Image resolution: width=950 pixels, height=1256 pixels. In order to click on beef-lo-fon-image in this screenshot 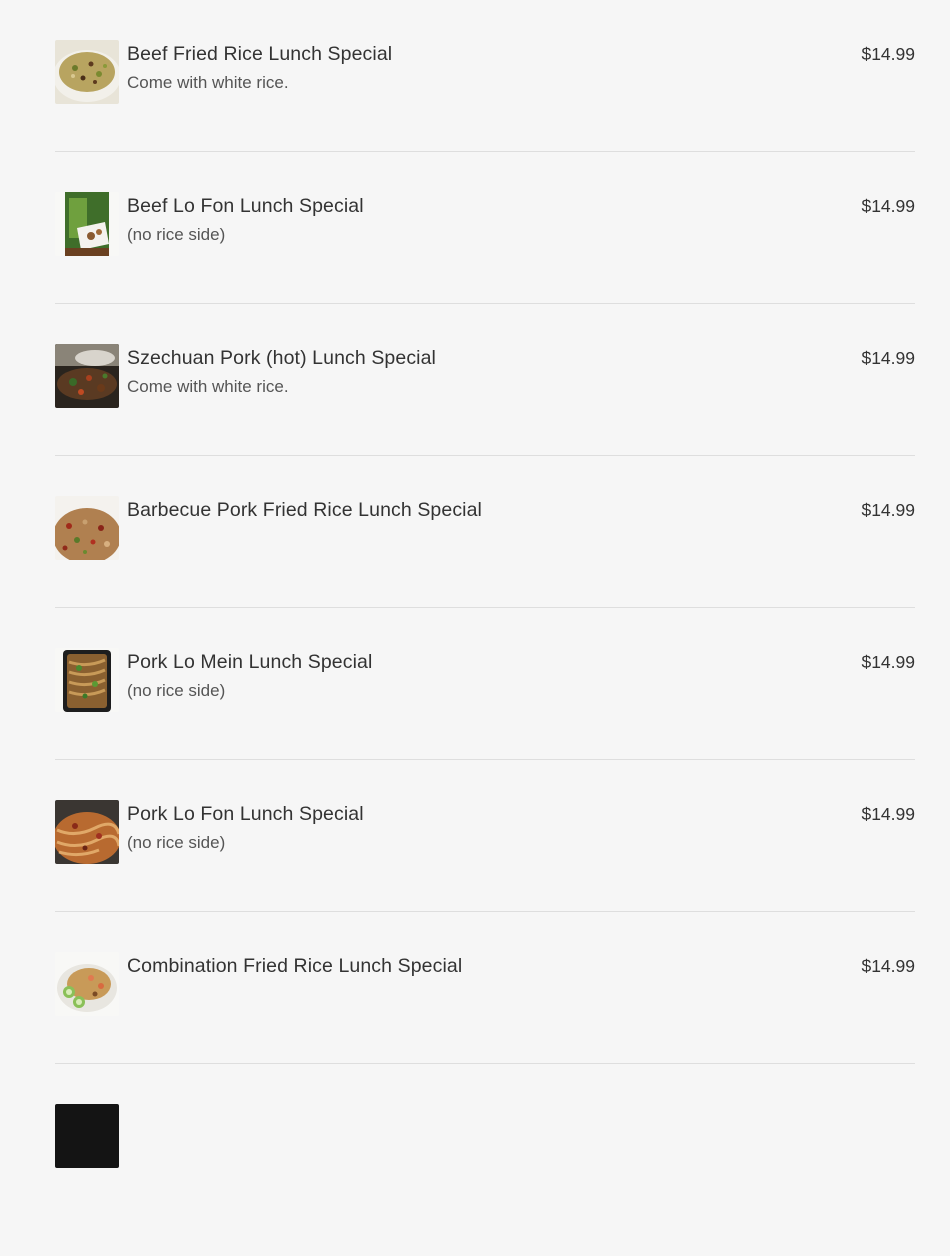, I will do `click(87, 224)`.